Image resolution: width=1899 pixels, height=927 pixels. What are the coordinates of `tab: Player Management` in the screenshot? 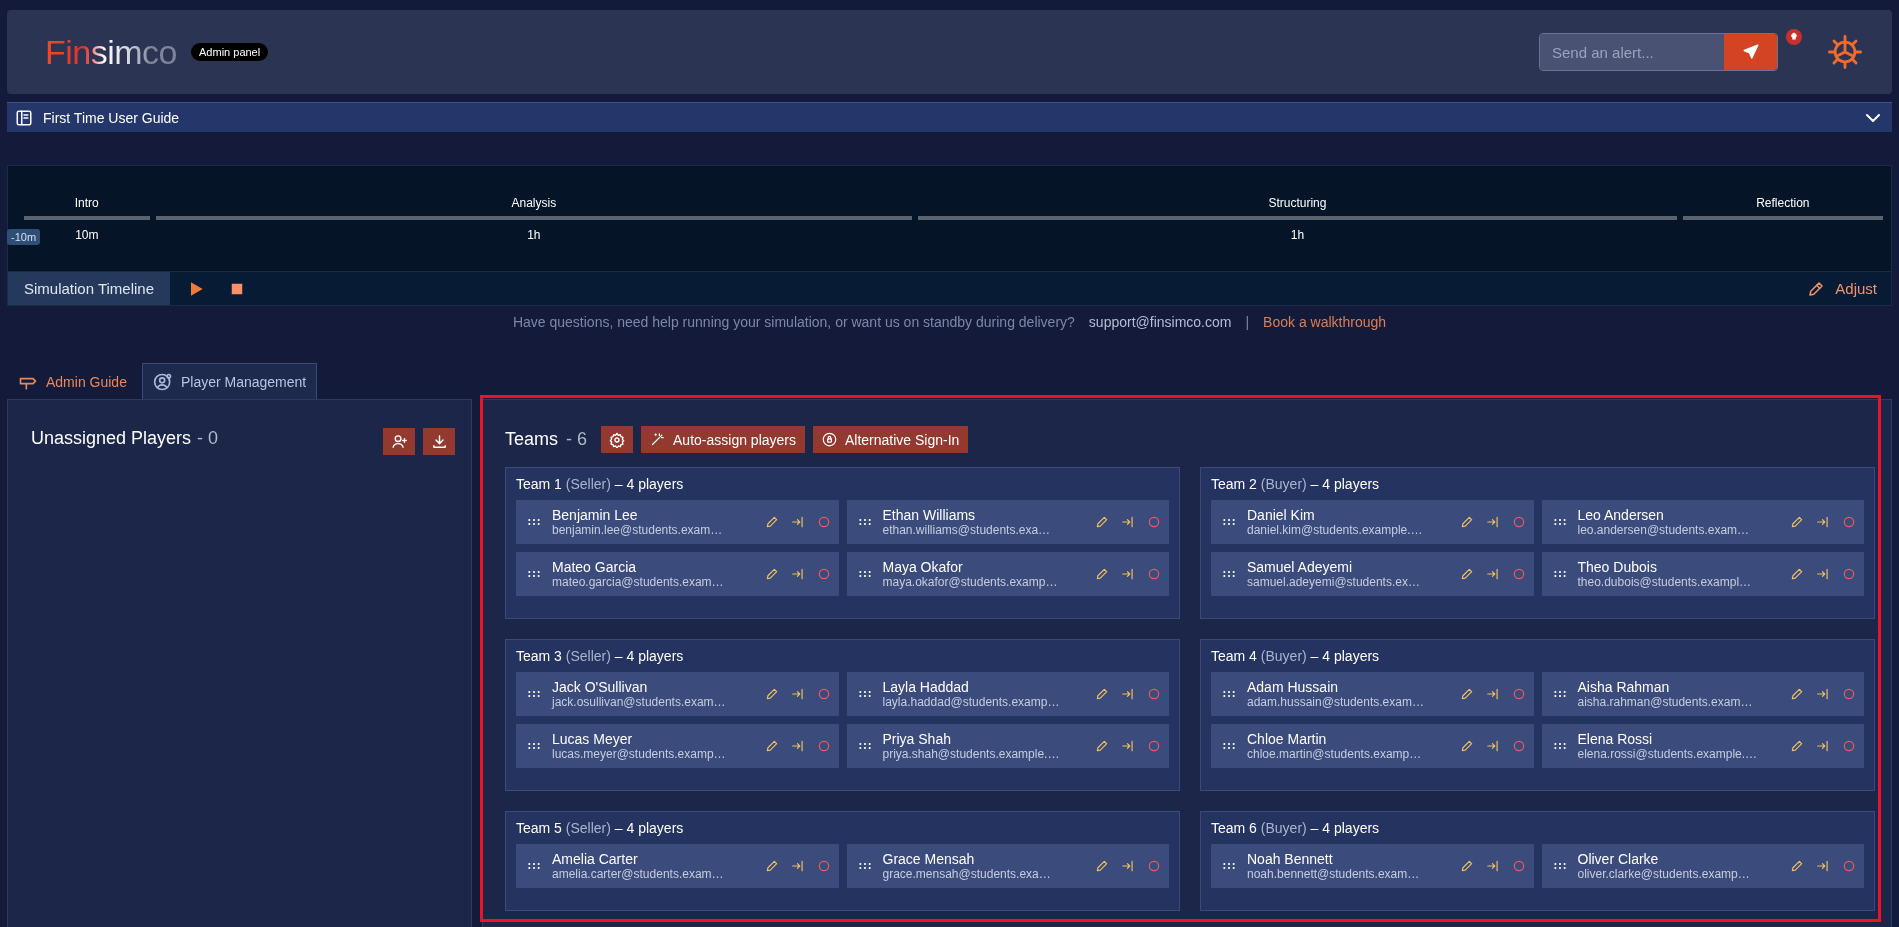 It's located at (229, 381).